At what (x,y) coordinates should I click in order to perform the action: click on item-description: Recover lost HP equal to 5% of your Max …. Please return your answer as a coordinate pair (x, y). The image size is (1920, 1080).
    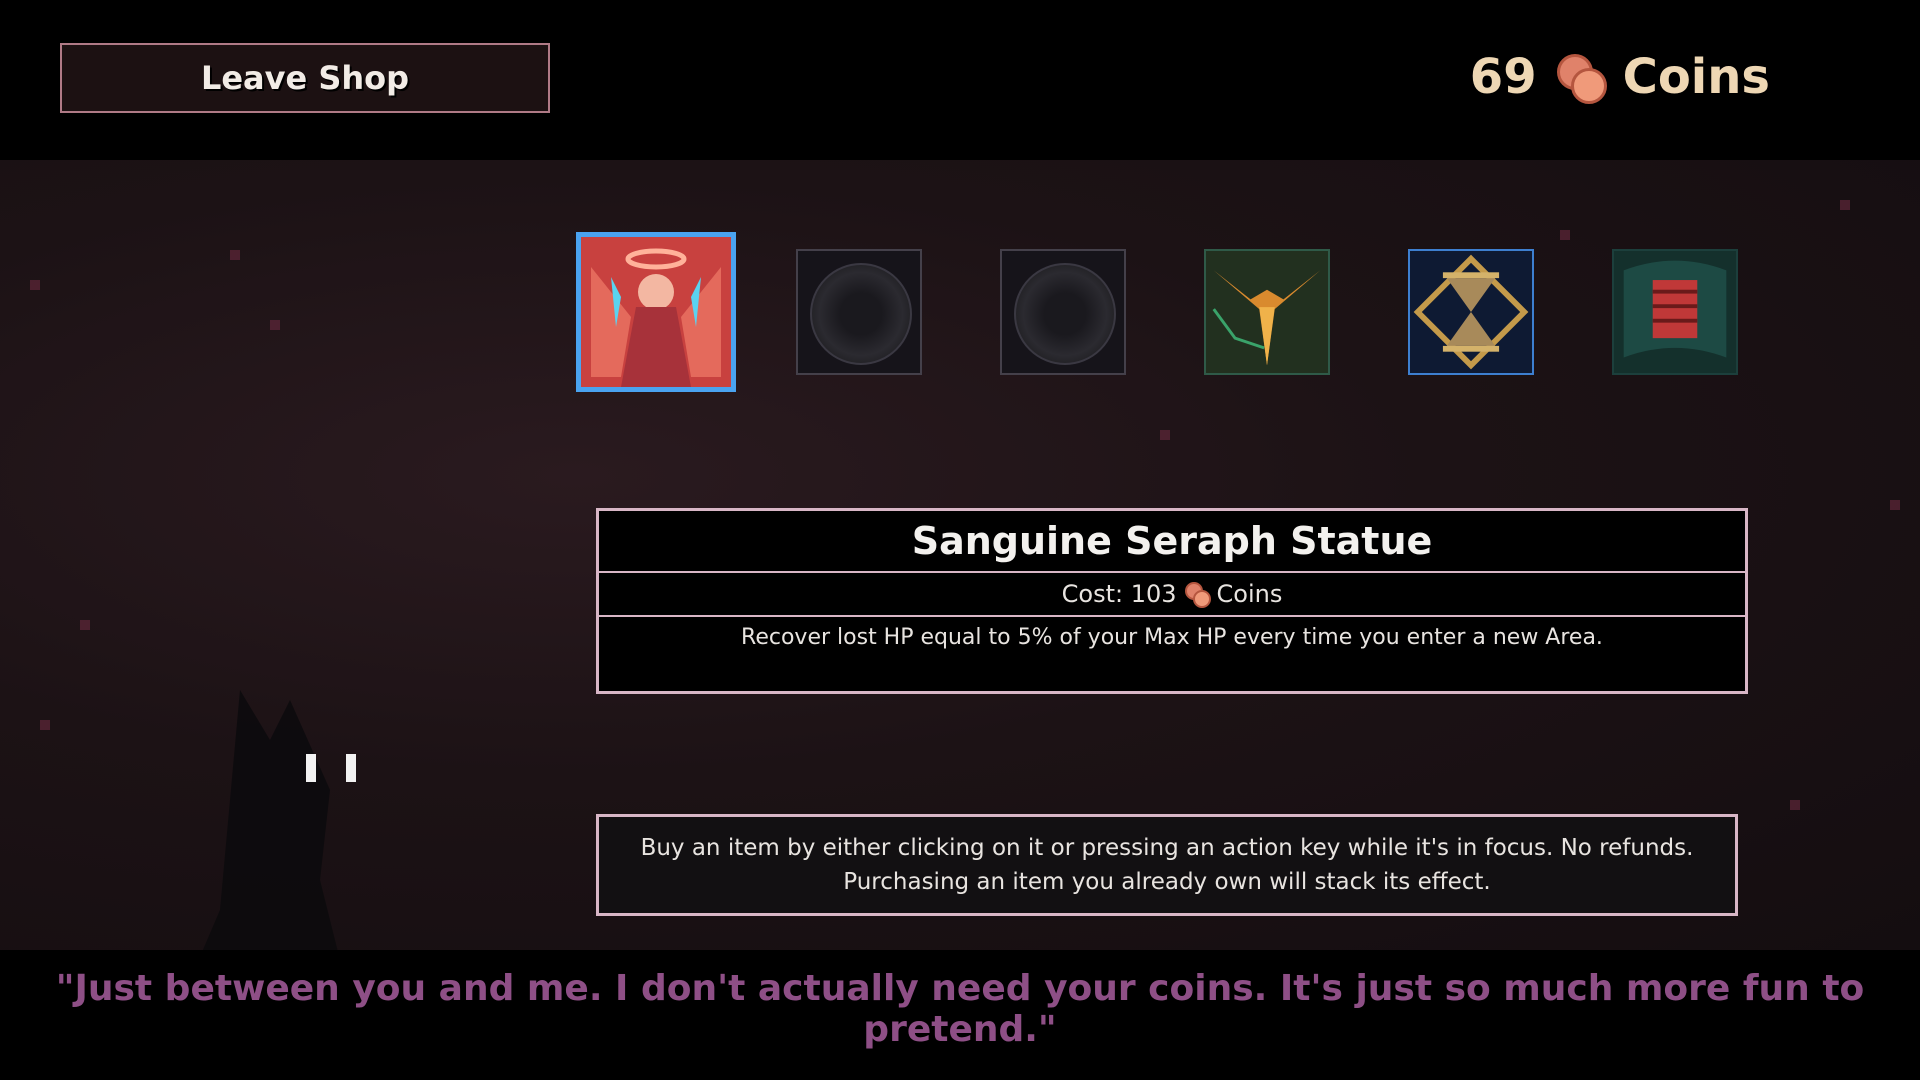
    Looking at the image, I should click on (1172, 637).